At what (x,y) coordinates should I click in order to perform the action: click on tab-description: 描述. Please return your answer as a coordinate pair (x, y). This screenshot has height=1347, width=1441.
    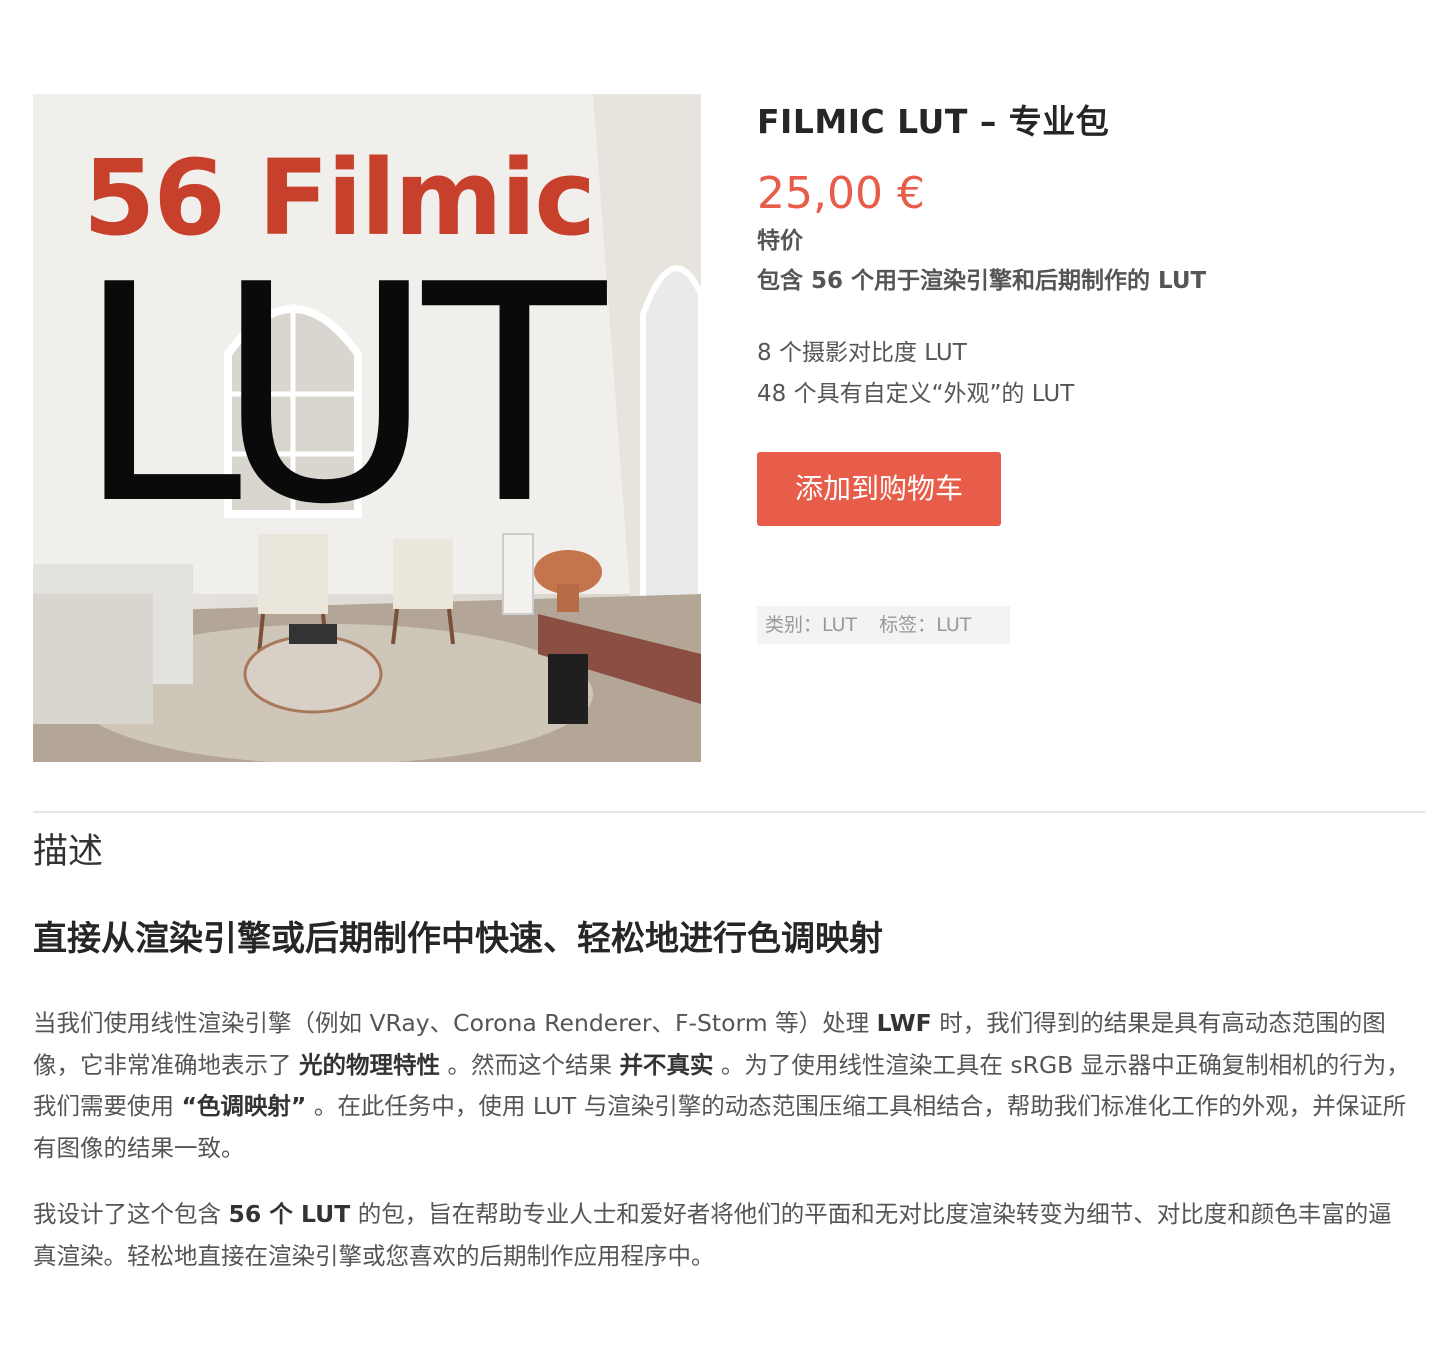
    Looking at the image, I should click on (68, 852).